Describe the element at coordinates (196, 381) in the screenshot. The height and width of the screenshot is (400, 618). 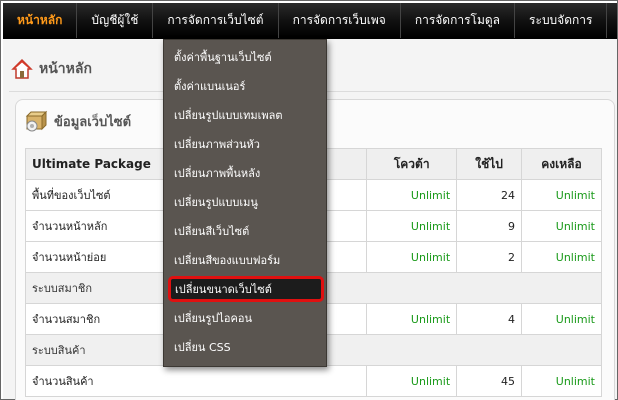
I see `row-label: จำนวนสินค้า` at that location.